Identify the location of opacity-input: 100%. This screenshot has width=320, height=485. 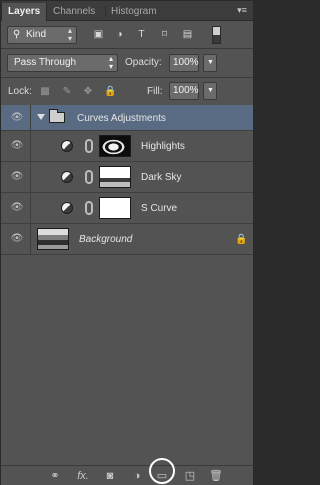
(184, 63).